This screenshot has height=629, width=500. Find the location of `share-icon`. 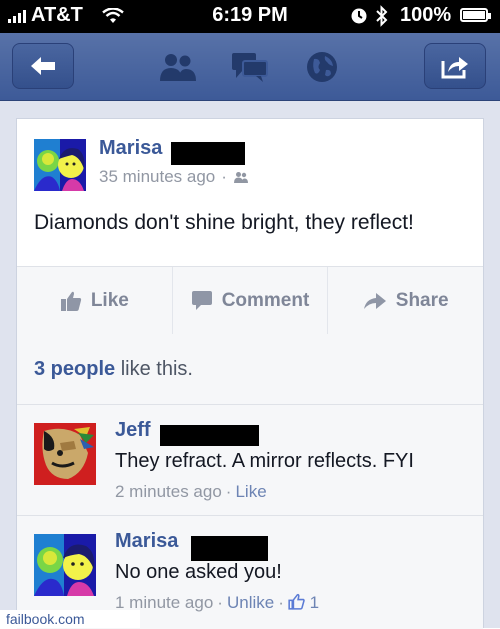

share-icon is located at coordinates (454, 68).